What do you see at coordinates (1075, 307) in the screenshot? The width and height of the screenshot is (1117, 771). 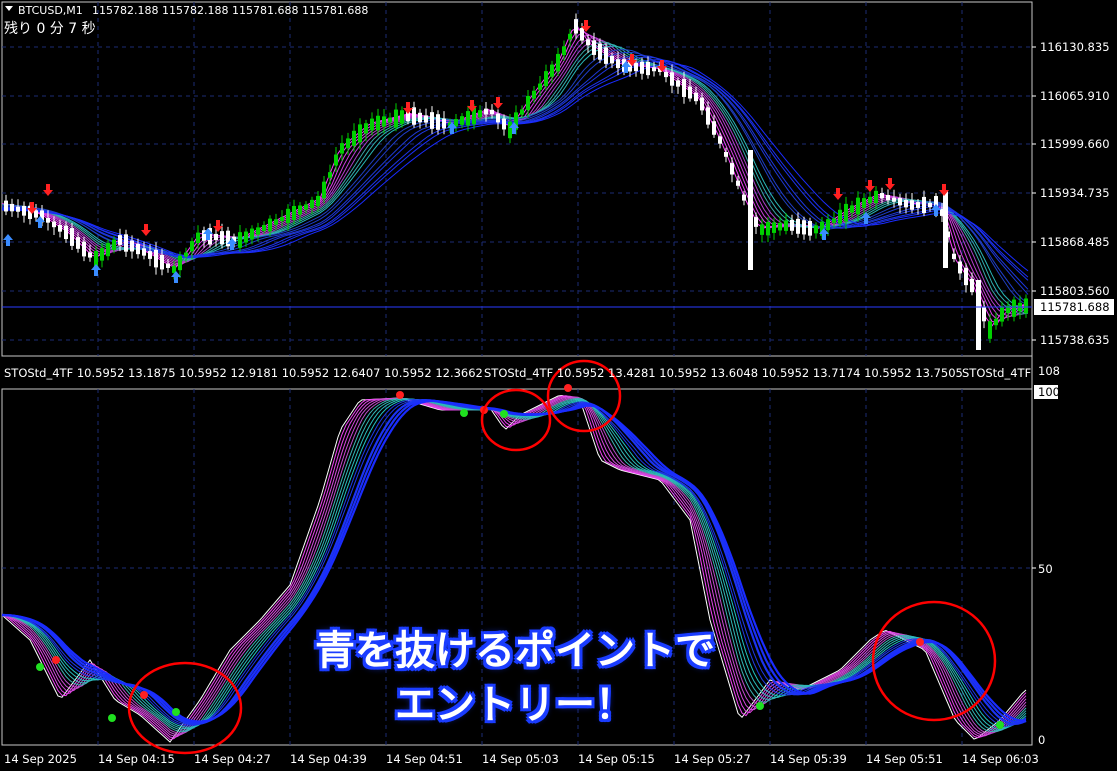 I see `current-price-label: 115781.688` at bounding box center [1075, 307].